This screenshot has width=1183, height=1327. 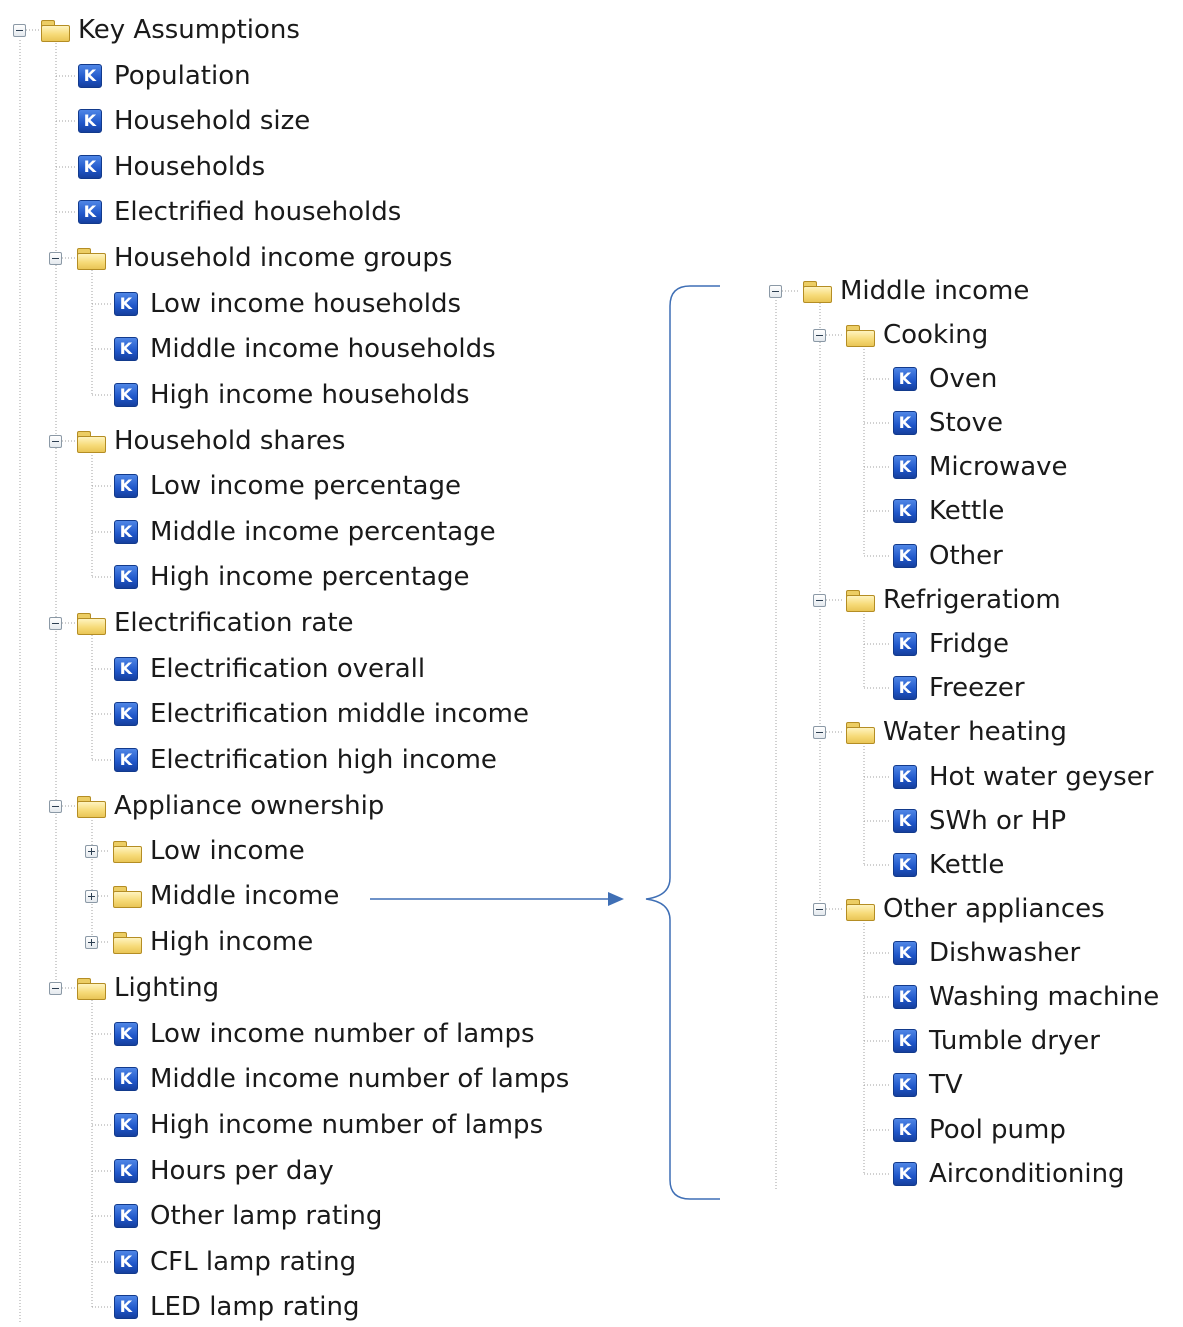 I want to click on tree-label: Microwave, so click(x=998, y=467).